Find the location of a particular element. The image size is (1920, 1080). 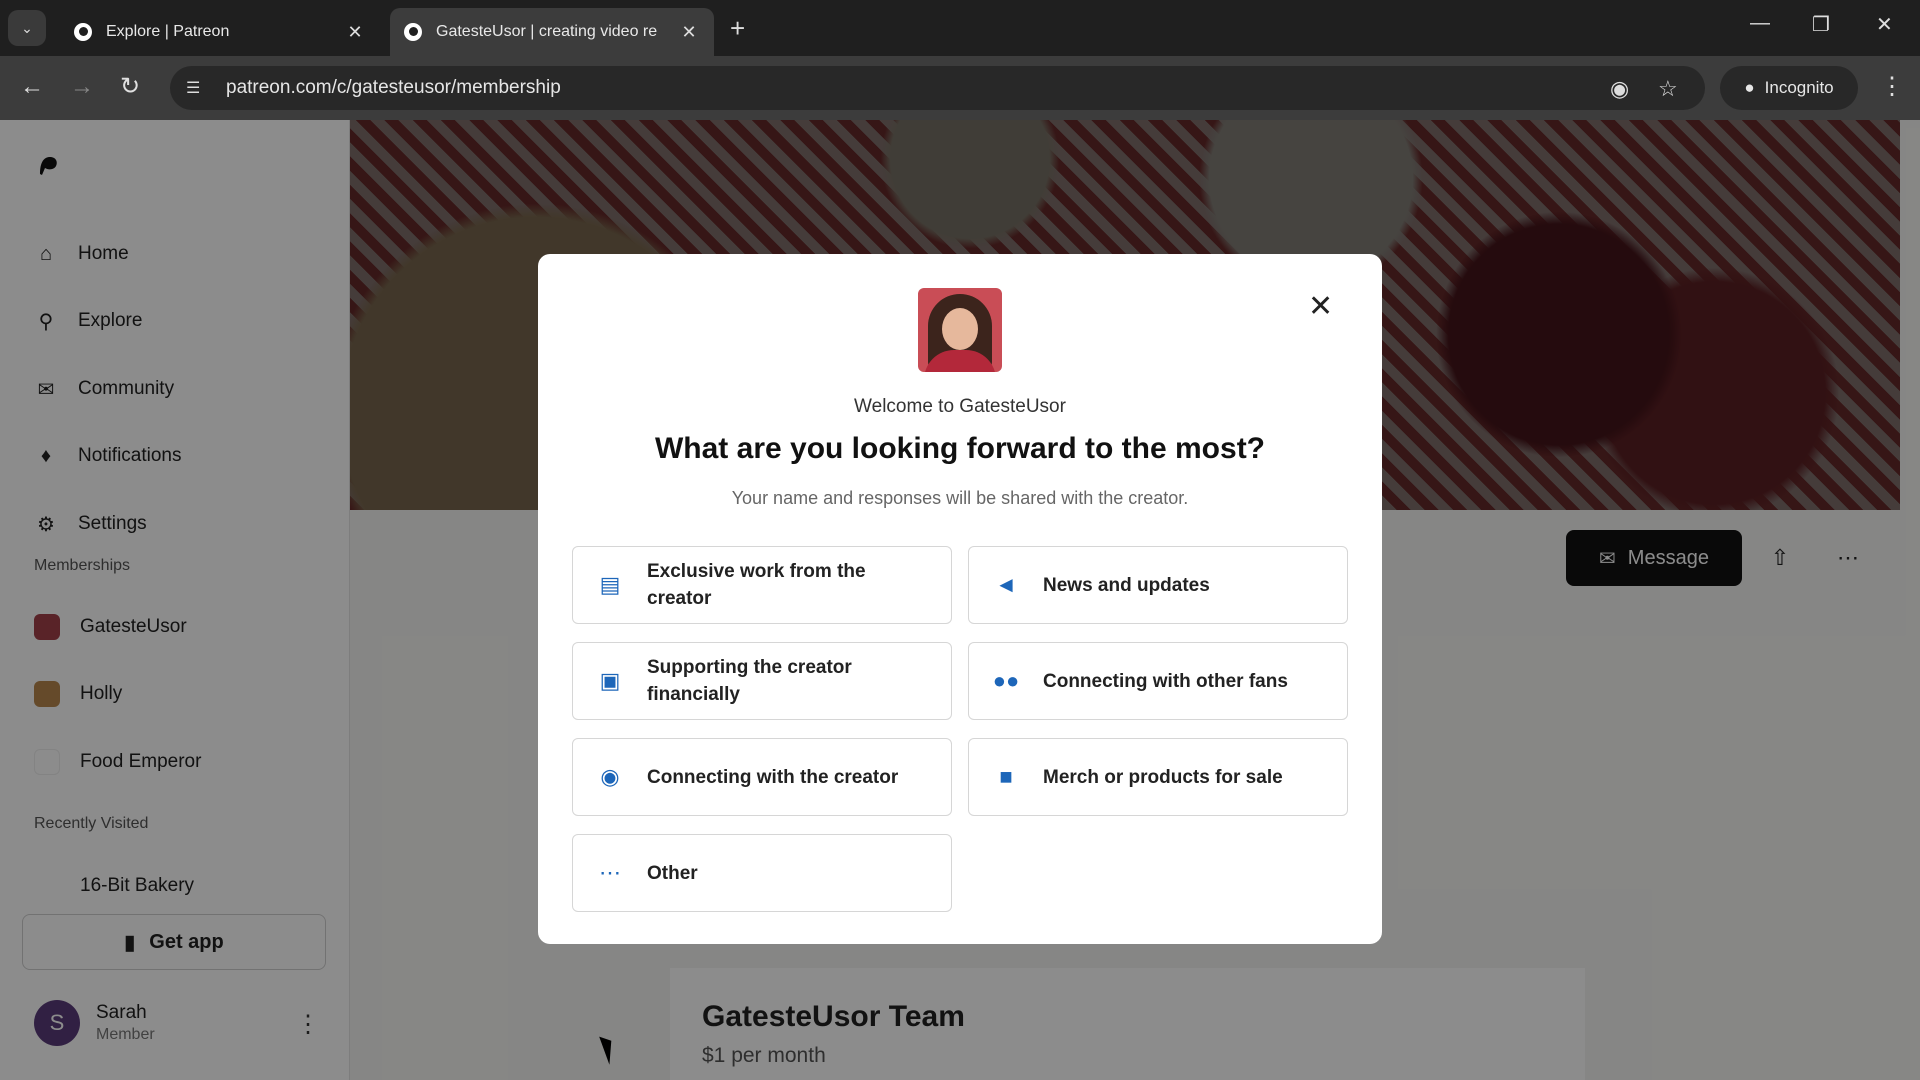

incognito-badge: ● Incognito is located at coordinates (1789, 88).